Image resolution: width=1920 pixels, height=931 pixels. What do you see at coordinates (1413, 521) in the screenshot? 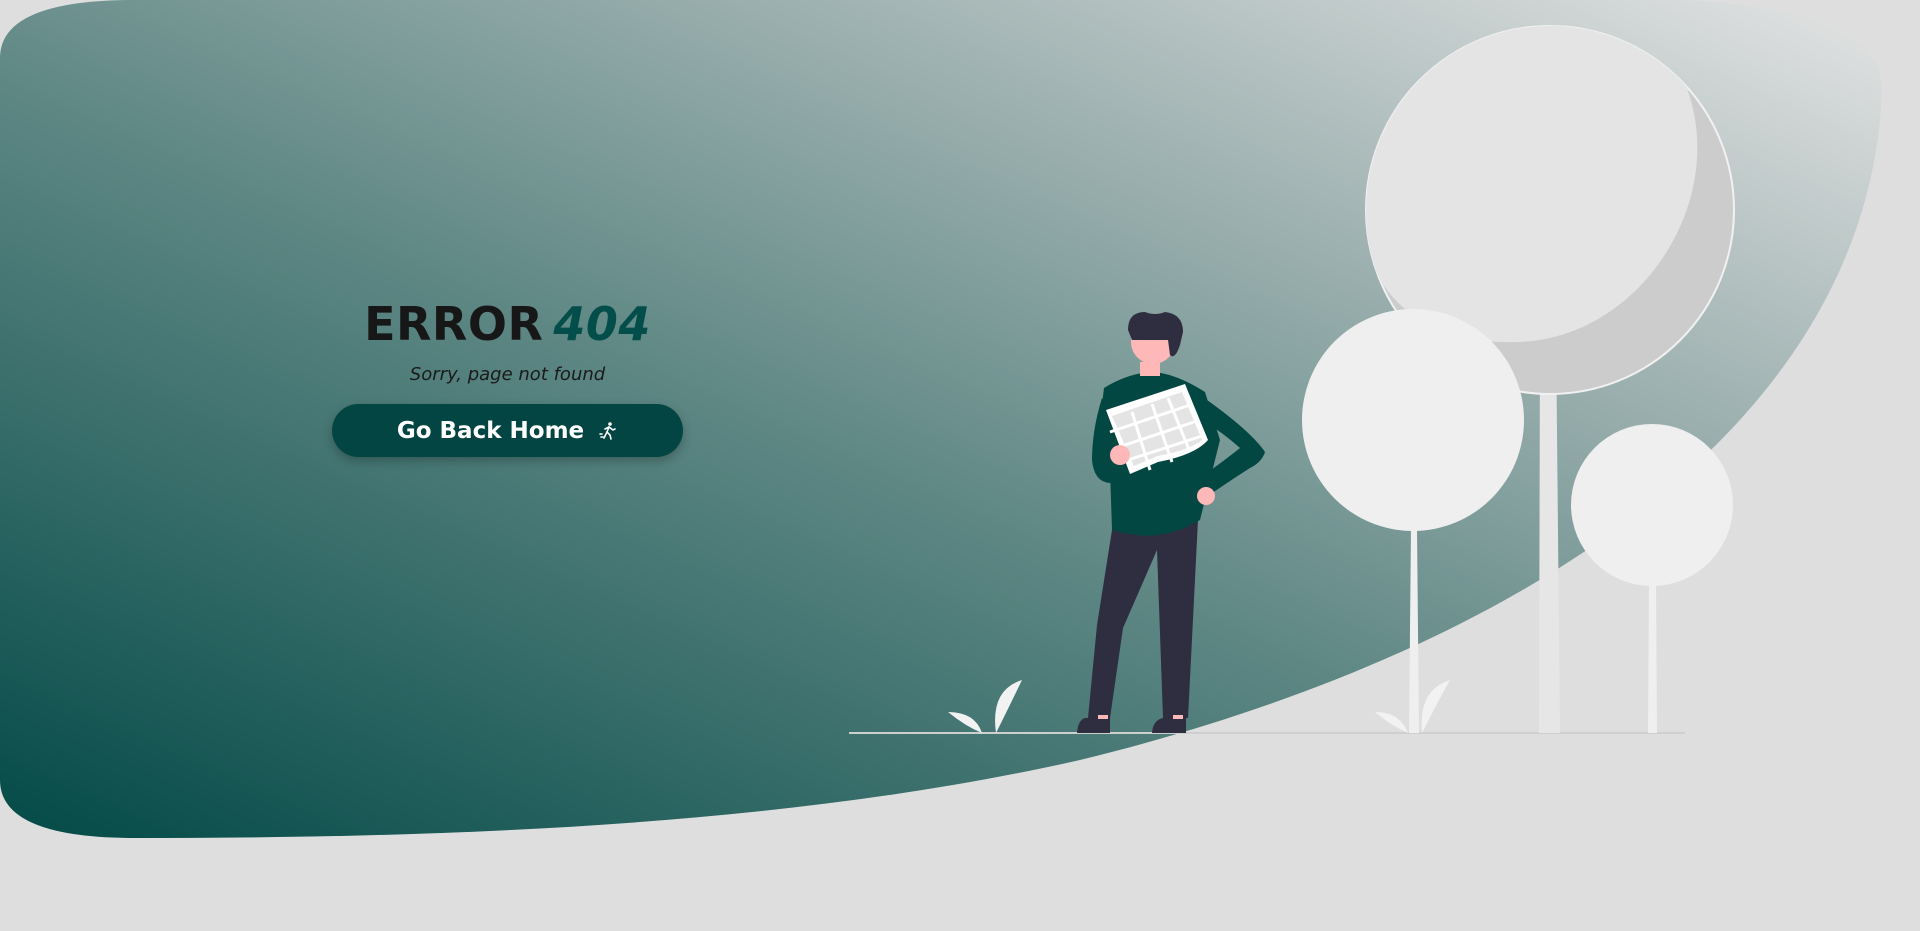
I see `medium-tree` at bounding box center [1413, 521].